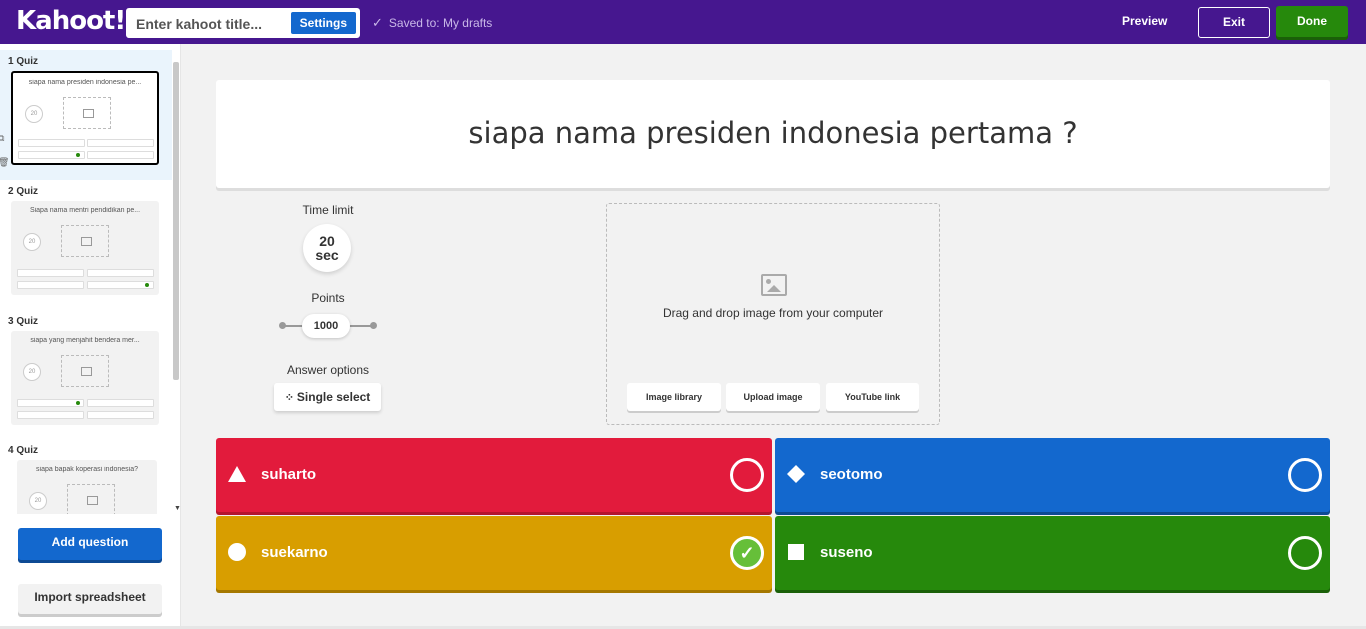  I want to click on import-spreadsheet-button: Import spreadsheet, so click(90, 599).